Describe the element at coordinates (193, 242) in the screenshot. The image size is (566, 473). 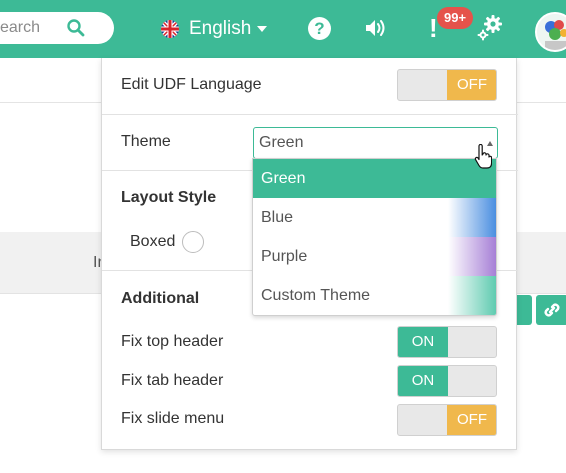
I see `boxed-radio` at that location.